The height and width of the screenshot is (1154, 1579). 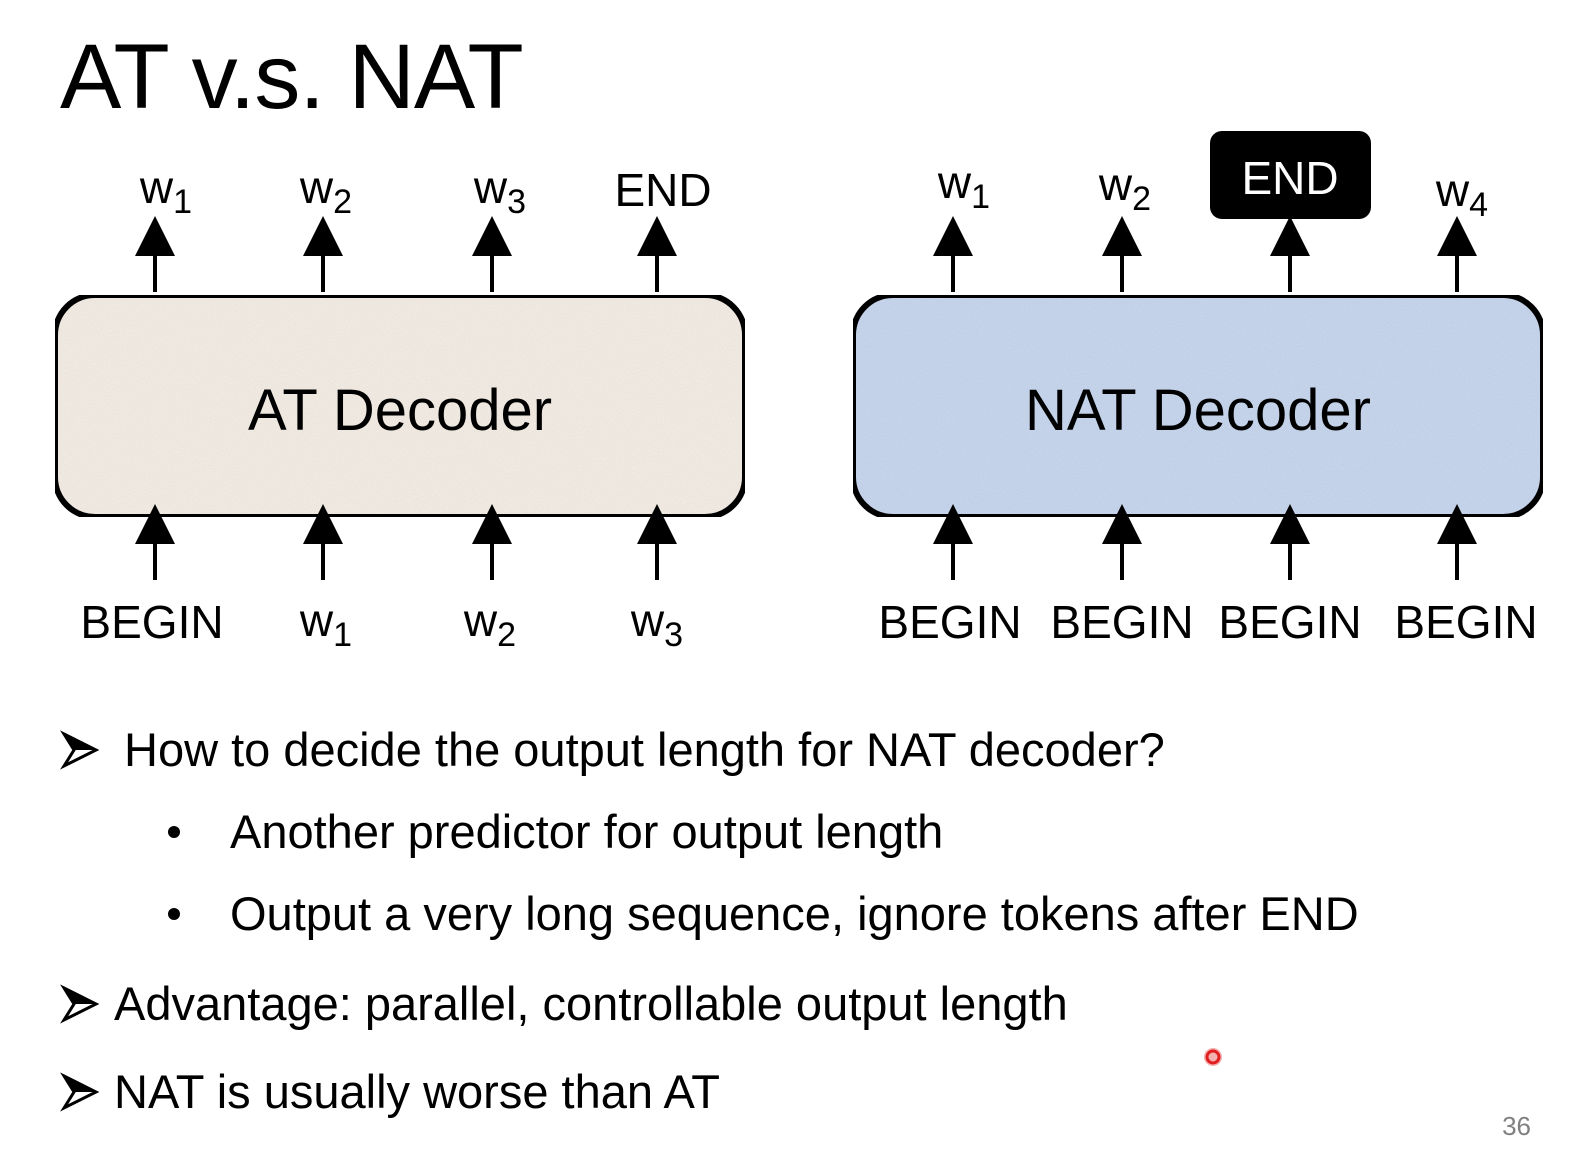 I want to click on bullet-worse: NAT is usually worse than AT, so click(x=390, y=1092).